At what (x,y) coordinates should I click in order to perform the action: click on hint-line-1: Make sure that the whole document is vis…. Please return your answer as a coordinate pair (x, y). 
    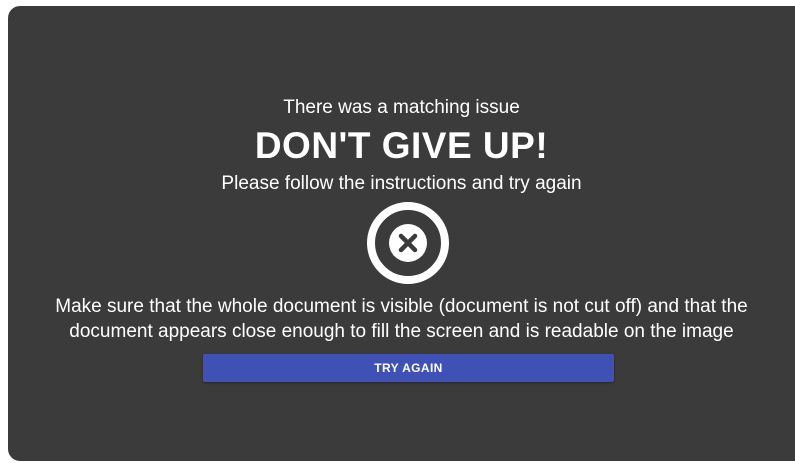
    Looking at the image, I should click on (401, 306).